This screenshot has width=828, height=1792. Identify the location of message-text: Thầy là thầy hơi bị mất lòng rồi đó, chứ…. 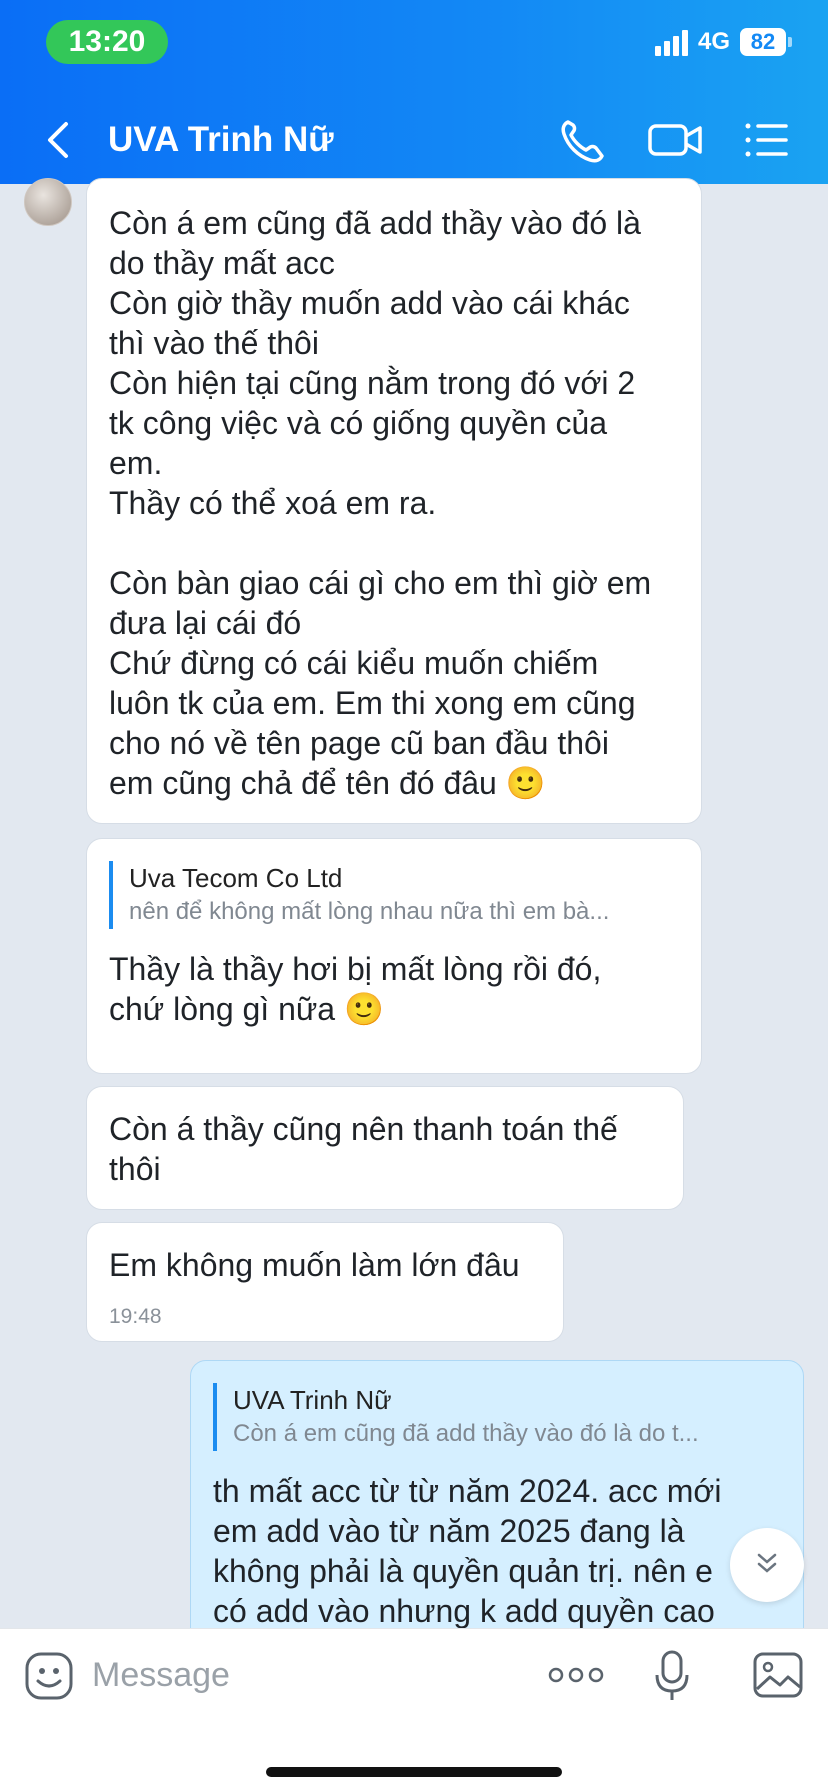
(355, 989).